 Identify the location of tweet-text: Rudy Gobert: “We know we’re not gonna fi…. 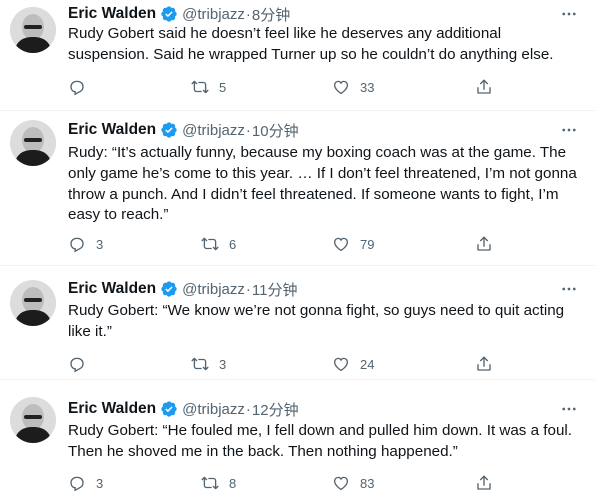
(316, 321).